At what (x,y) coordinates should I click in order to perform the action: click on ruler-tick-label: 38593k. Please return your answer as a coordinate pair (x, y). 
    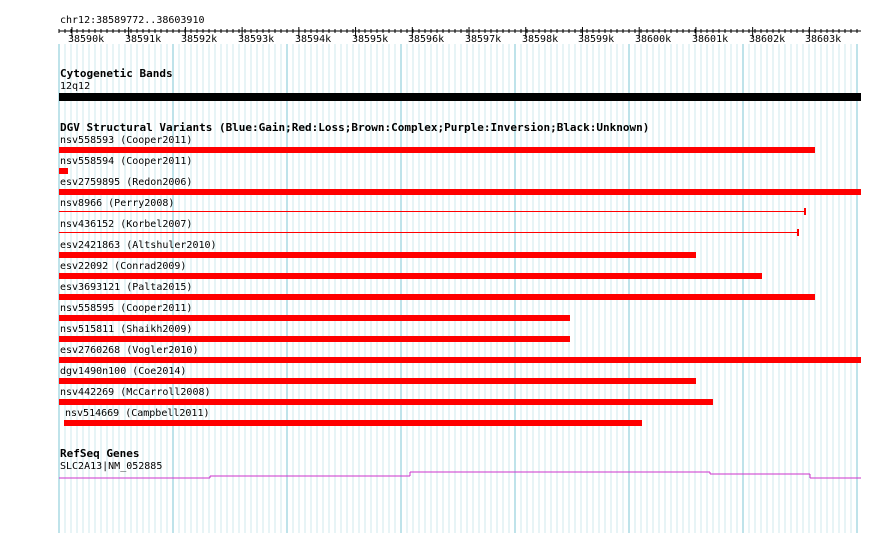
    Looking at the image, I should click on (256, 39).